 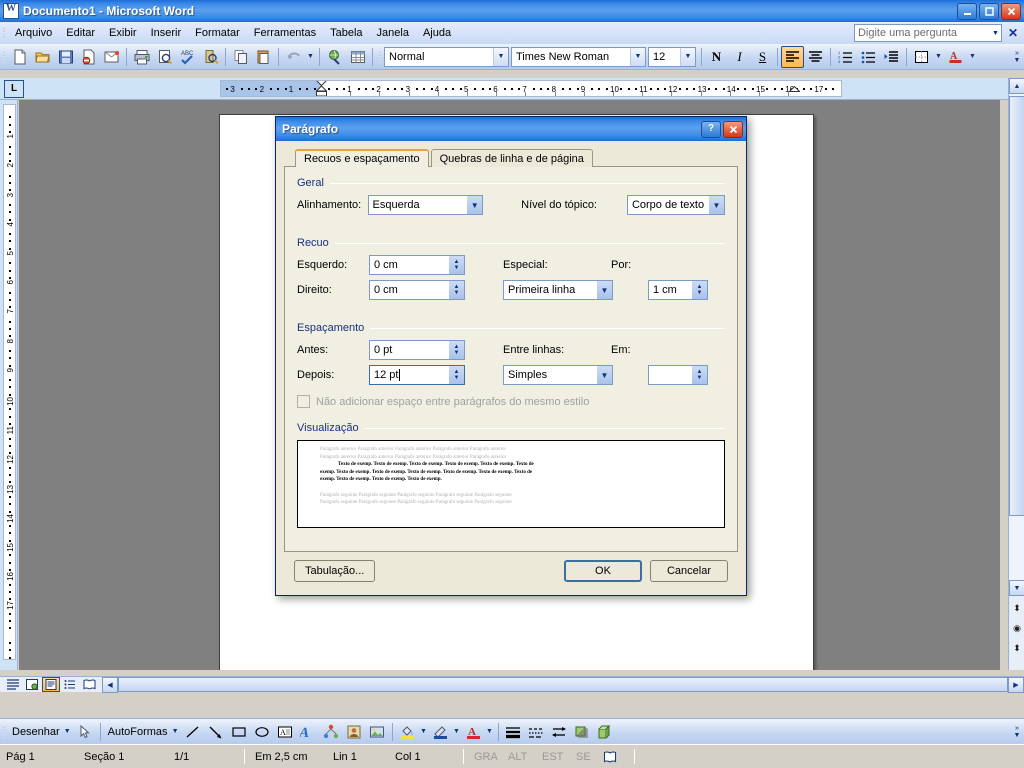 What do you see at coordinates (711, 129) in the screenshot?
I see `help-button: ?` at bounding box center [711, 129].